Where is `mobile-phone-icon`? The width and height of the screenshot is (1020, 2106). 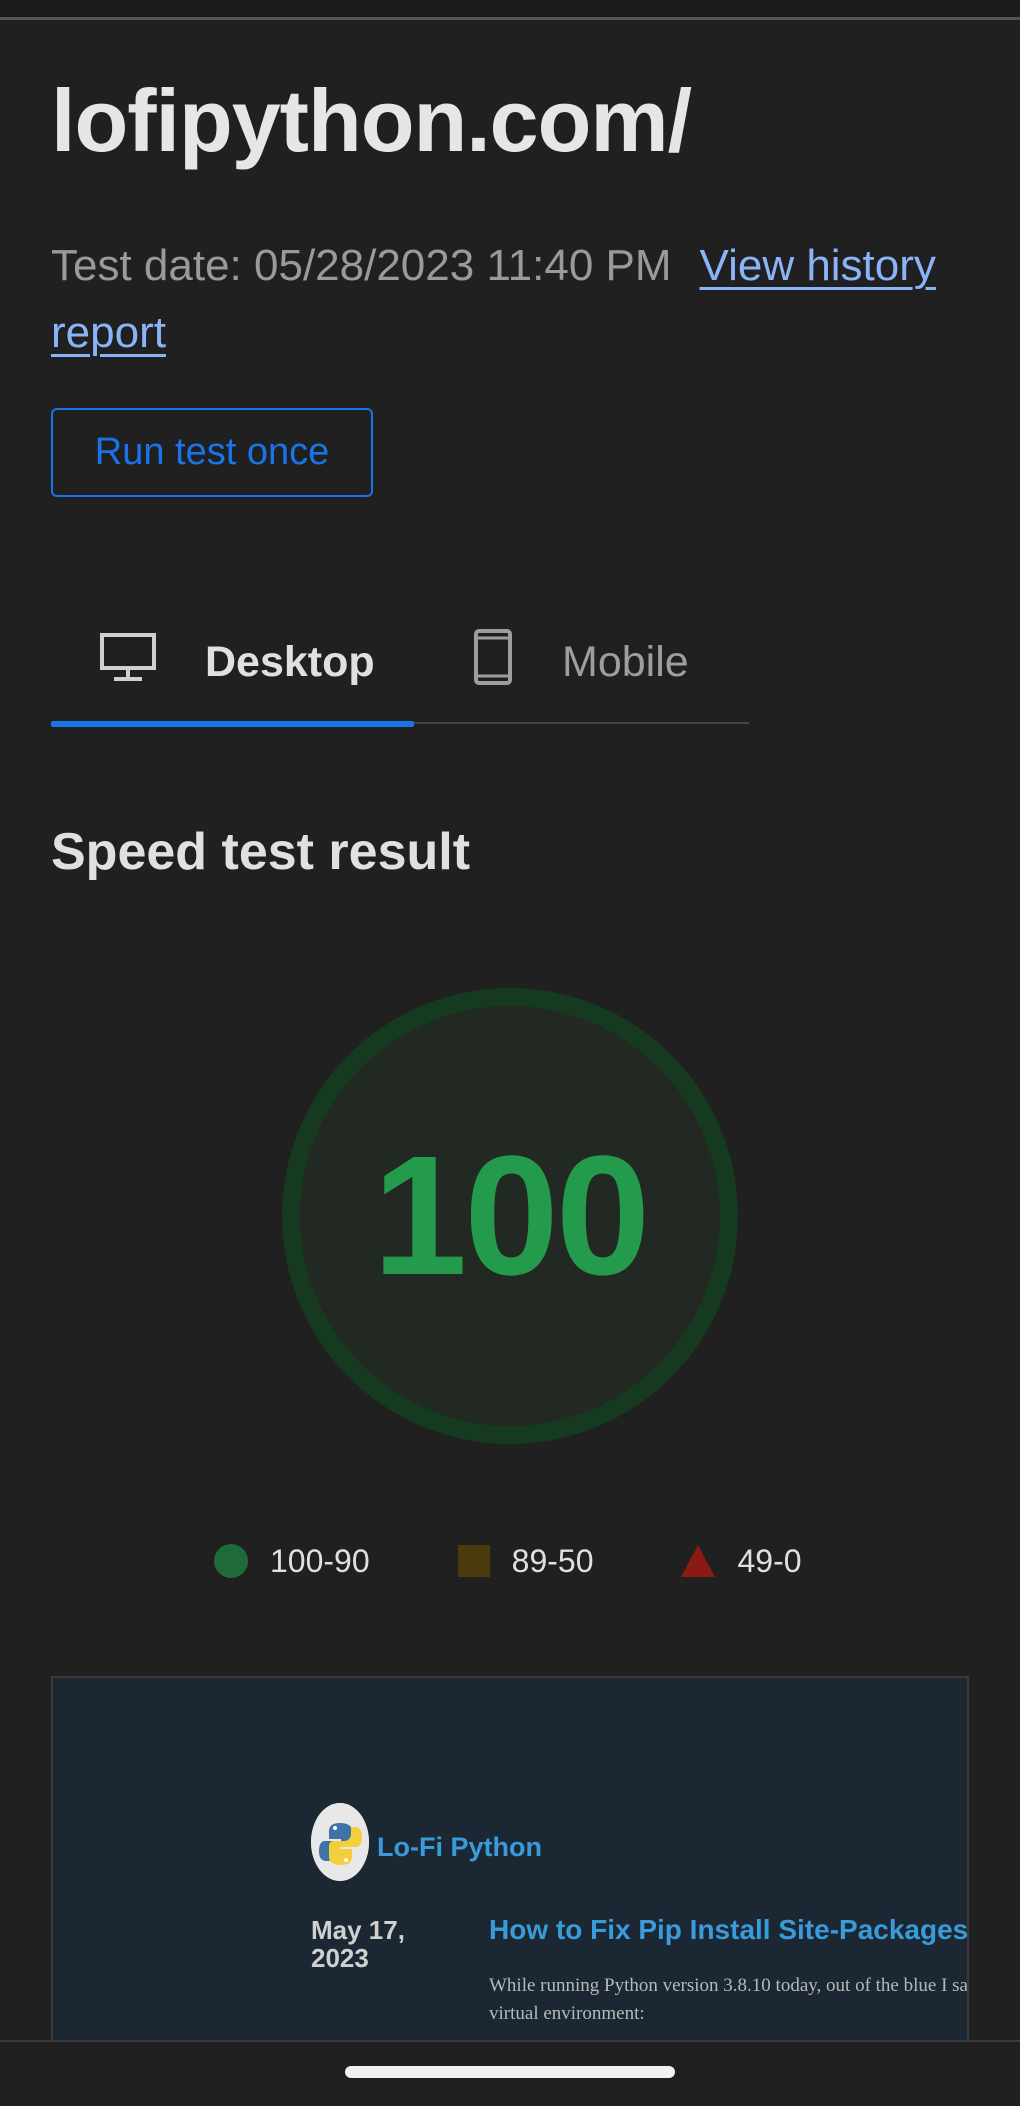
mobile-phone-icon is located at coordinates (517, 662).